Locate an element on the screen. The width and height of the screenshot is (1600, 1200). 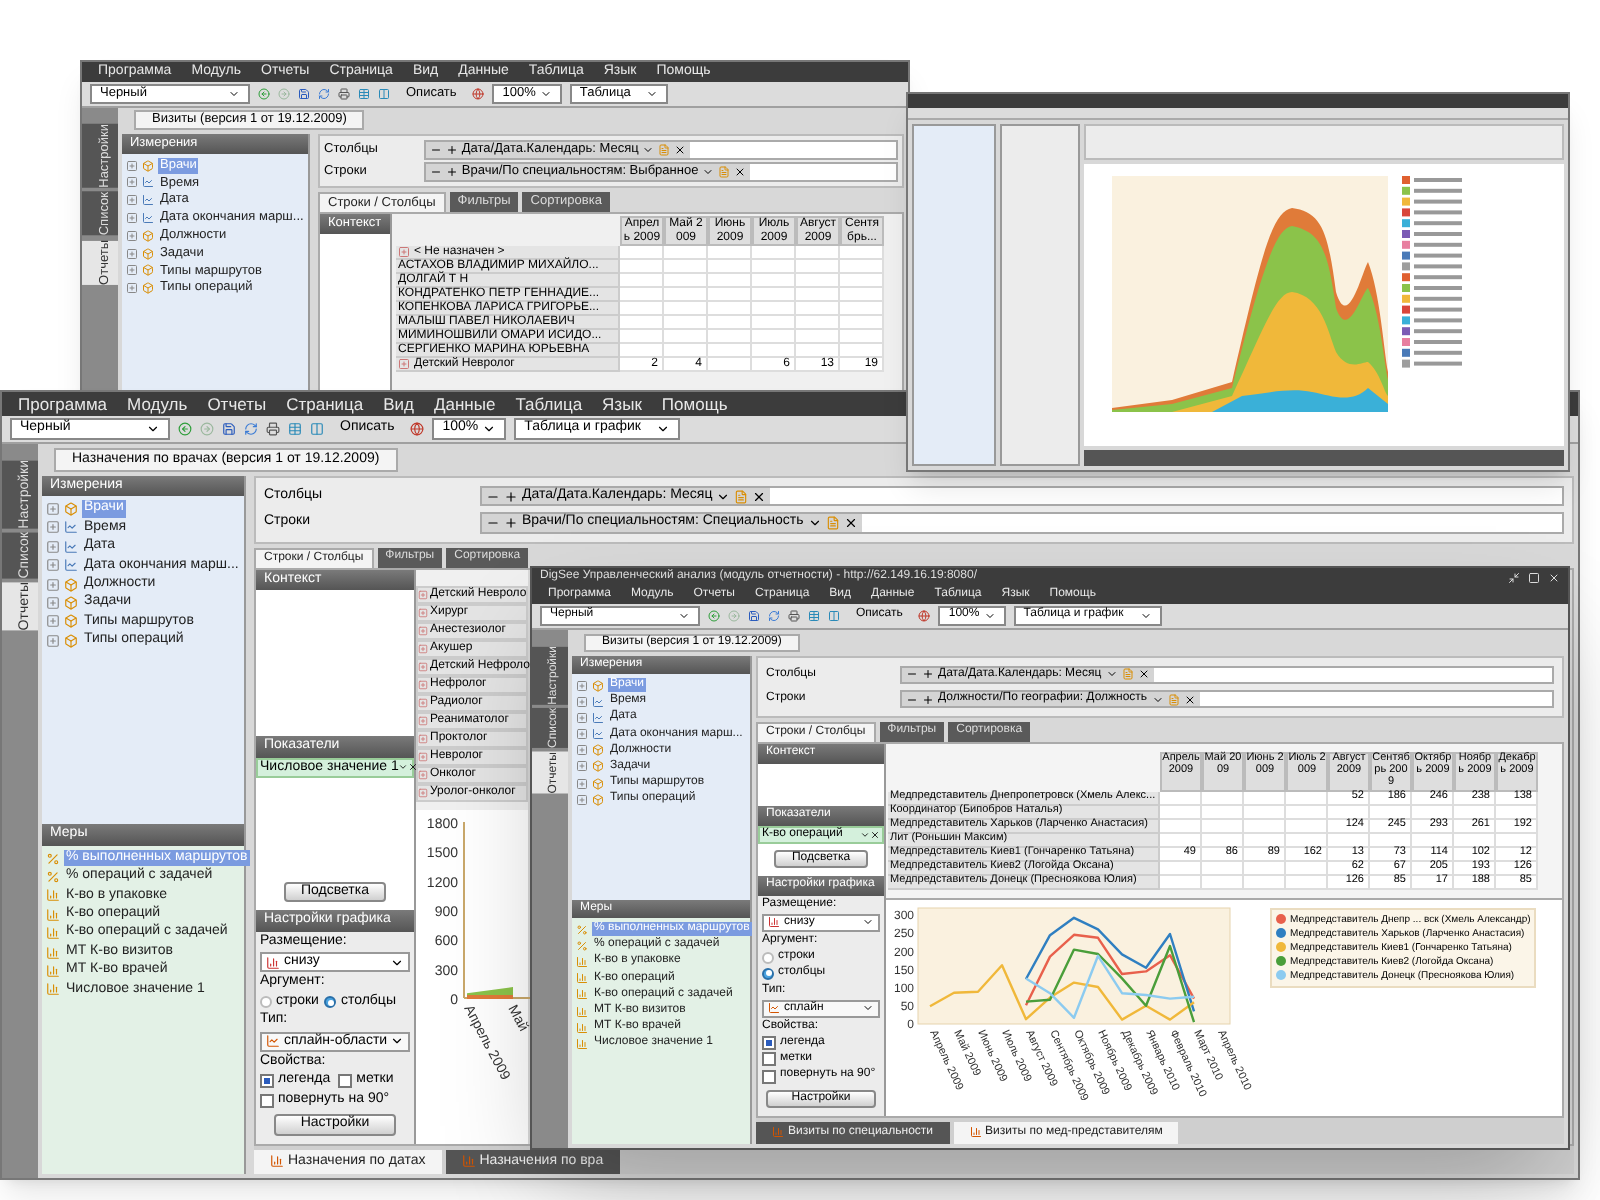
report-icon is located at coordinates (468, 1161).